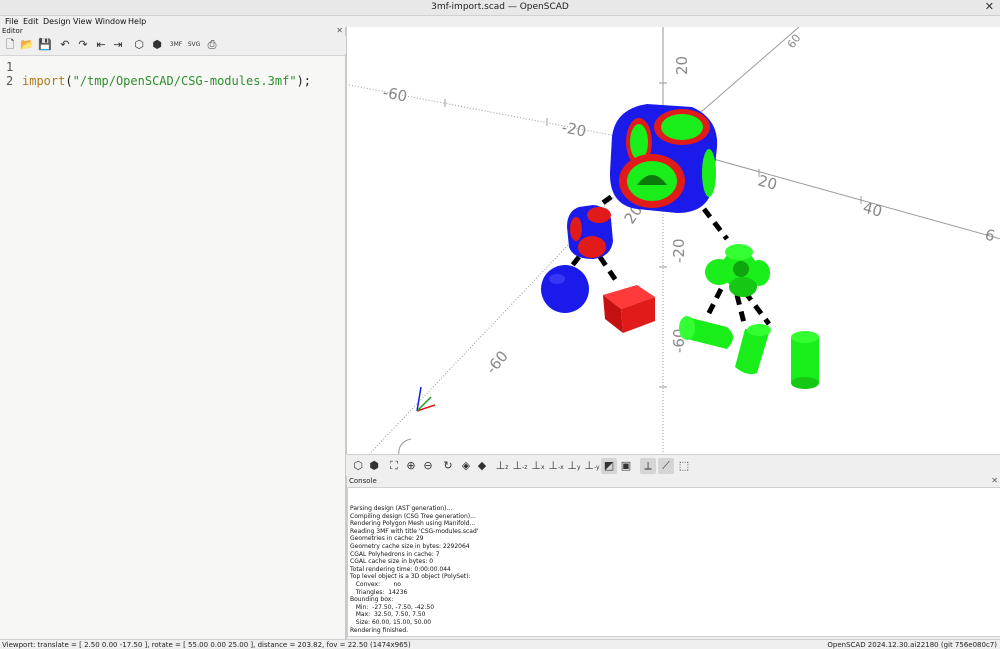 Image resolution: width=1000 pixels, height=649 pixels. Describe the element at coordinates (69, 81) in the screenshot. I see `code-open-paren: (` at that location.